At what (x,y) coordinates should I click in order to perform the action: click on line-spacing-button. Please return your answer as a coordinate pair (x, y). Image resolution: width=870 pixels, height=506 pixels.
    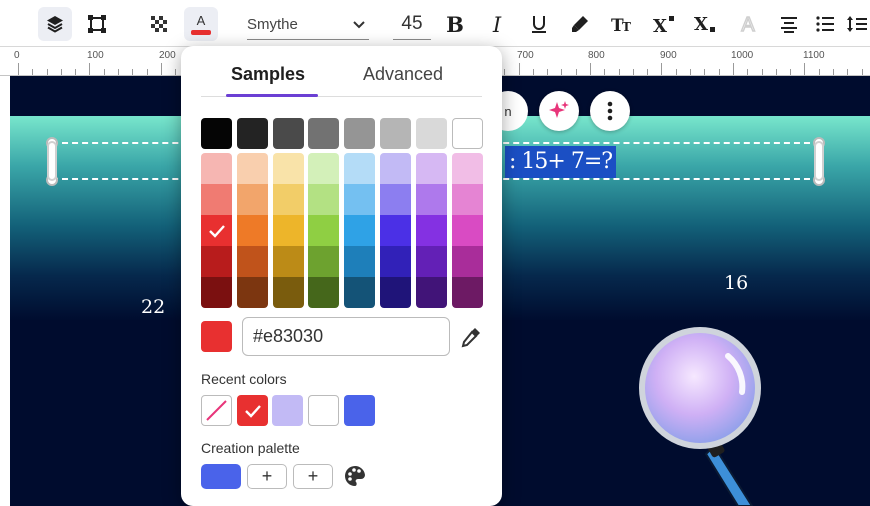
    Looking at the image, I should click on (857, 24).